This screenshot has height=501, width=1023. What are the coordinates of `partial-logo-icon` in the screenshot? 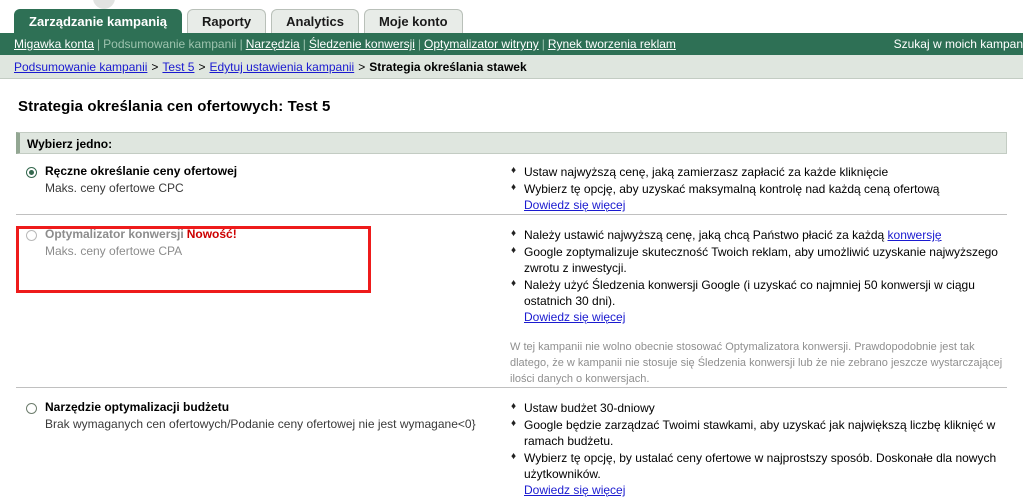 It's located at (104, 4).